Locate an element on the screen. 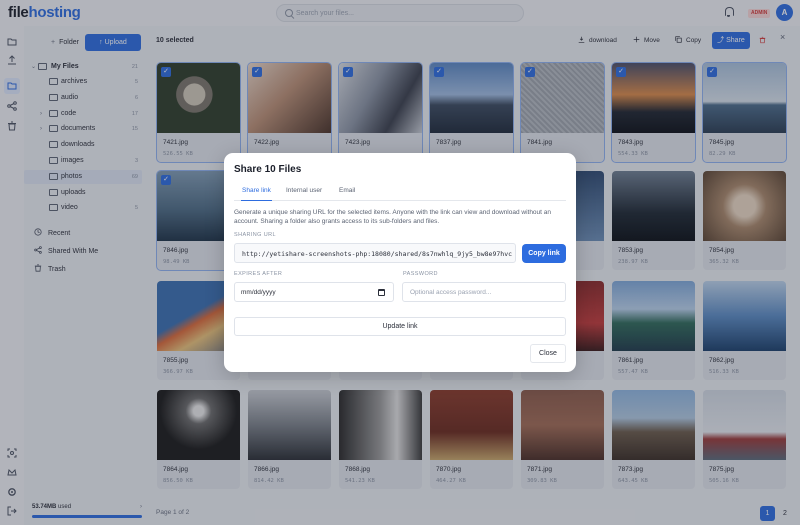  tab-internal-user: Internal user is located at coordinates (304, 194).